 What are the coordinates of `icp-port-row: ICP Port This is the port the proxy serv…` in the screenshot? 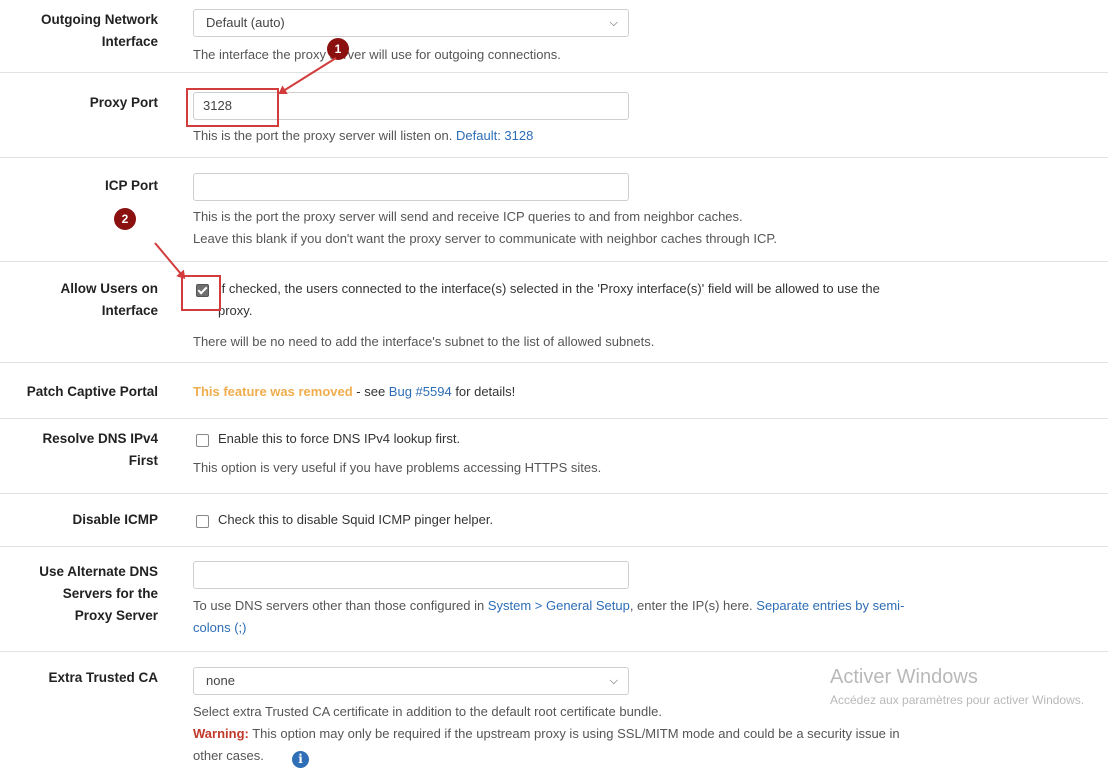 It's located at (554, 210).